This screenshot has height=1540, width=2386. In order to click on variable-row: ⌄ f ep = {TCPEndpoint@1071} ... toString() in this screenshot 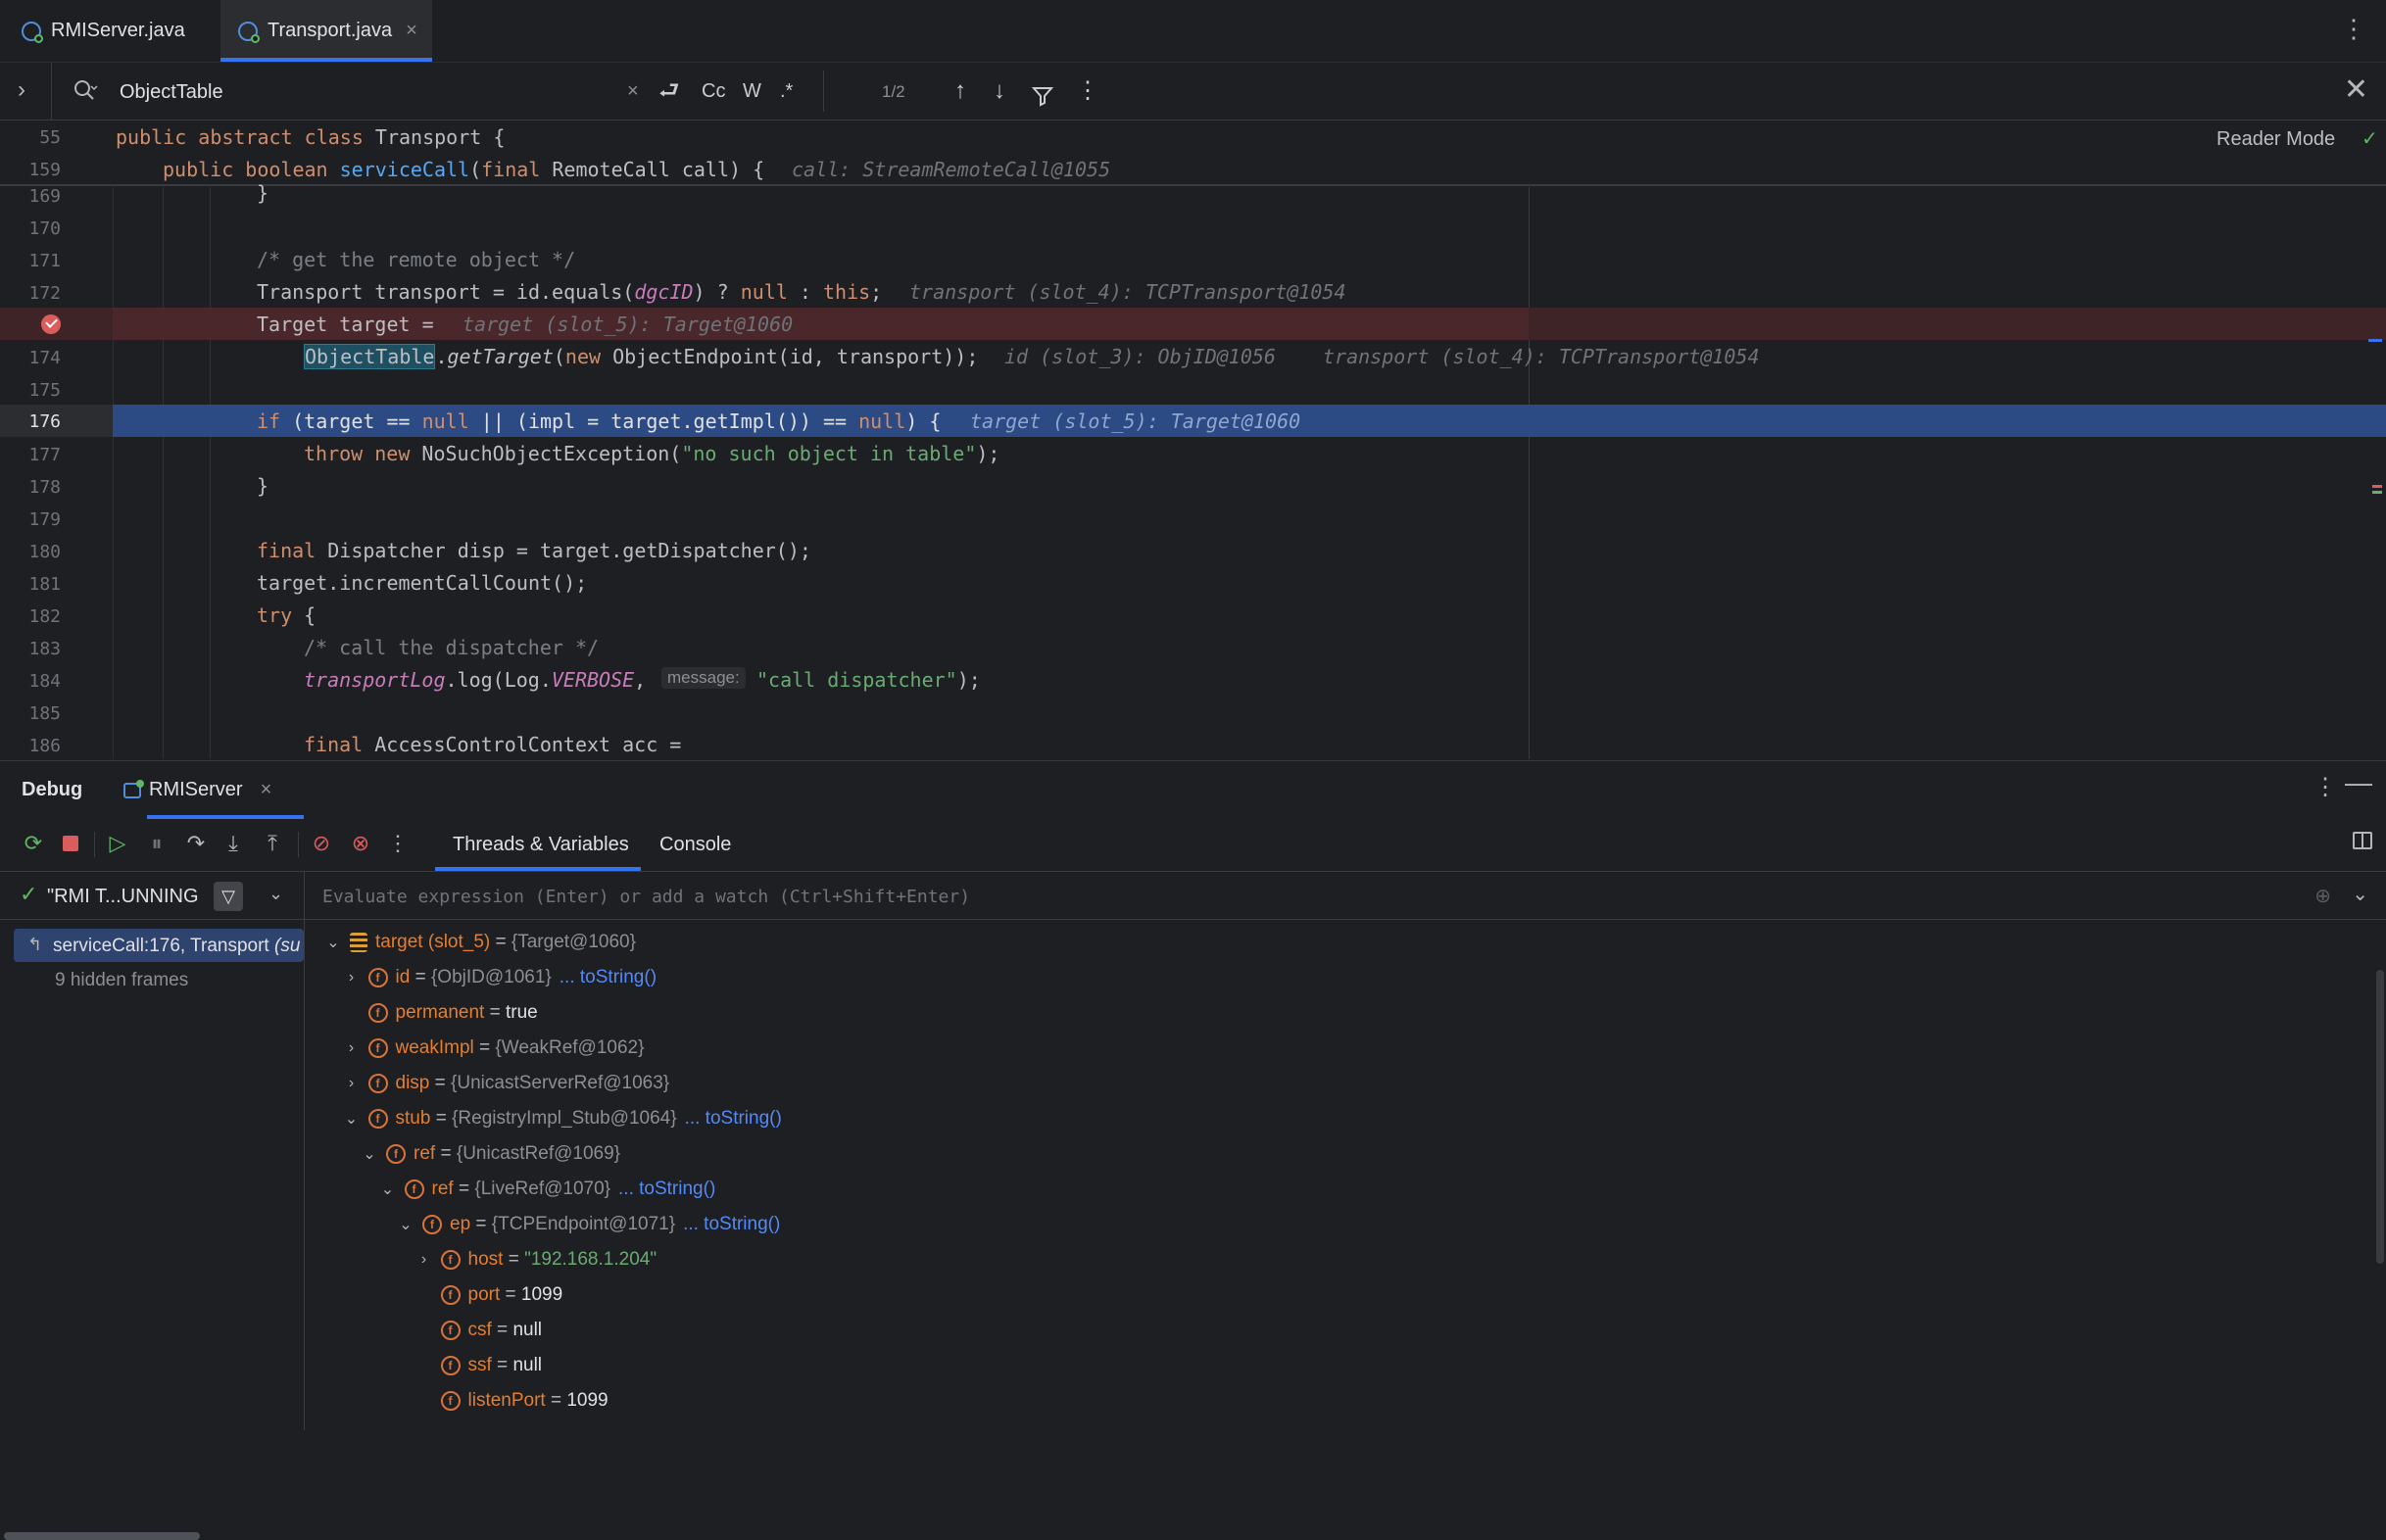, I will do `click(588, 1224)`.